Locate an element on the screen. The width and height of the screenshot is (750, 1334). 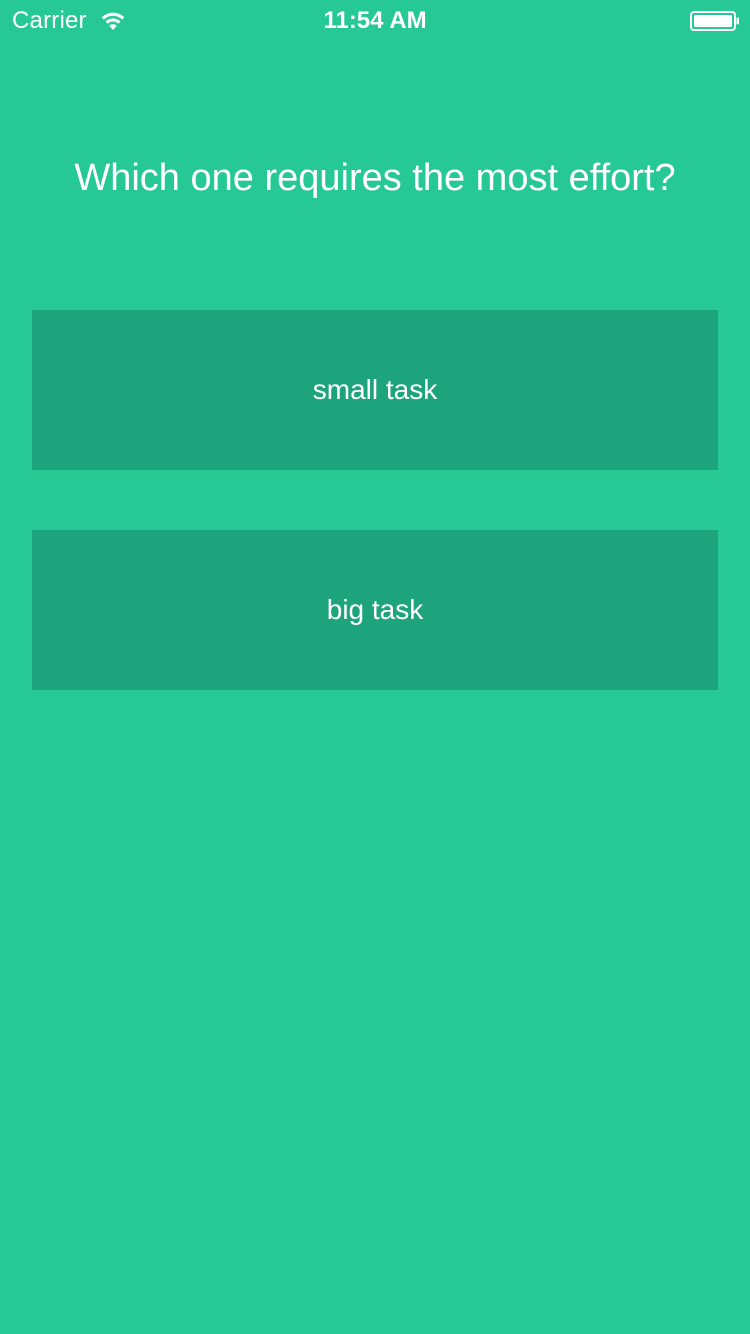
question-title: Which one requires the most effort? is located at coordinates (375, 178).